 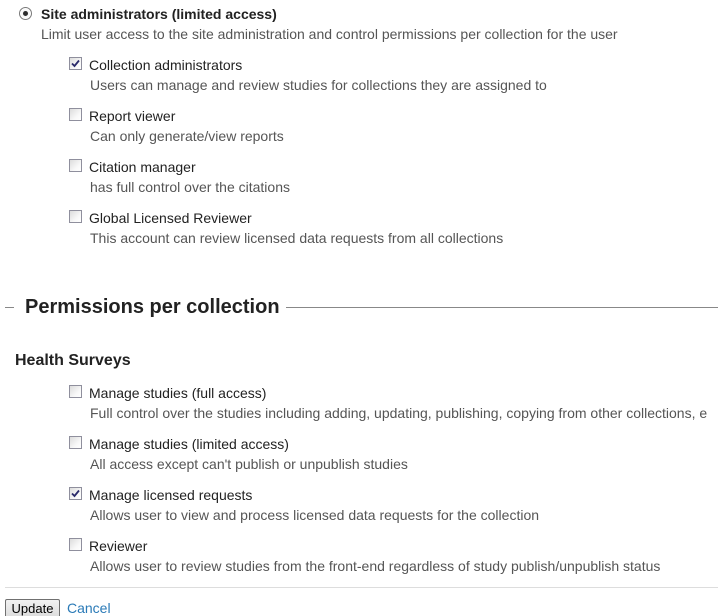 I want to click on heading-rule-left, so click(x=9, y=307).